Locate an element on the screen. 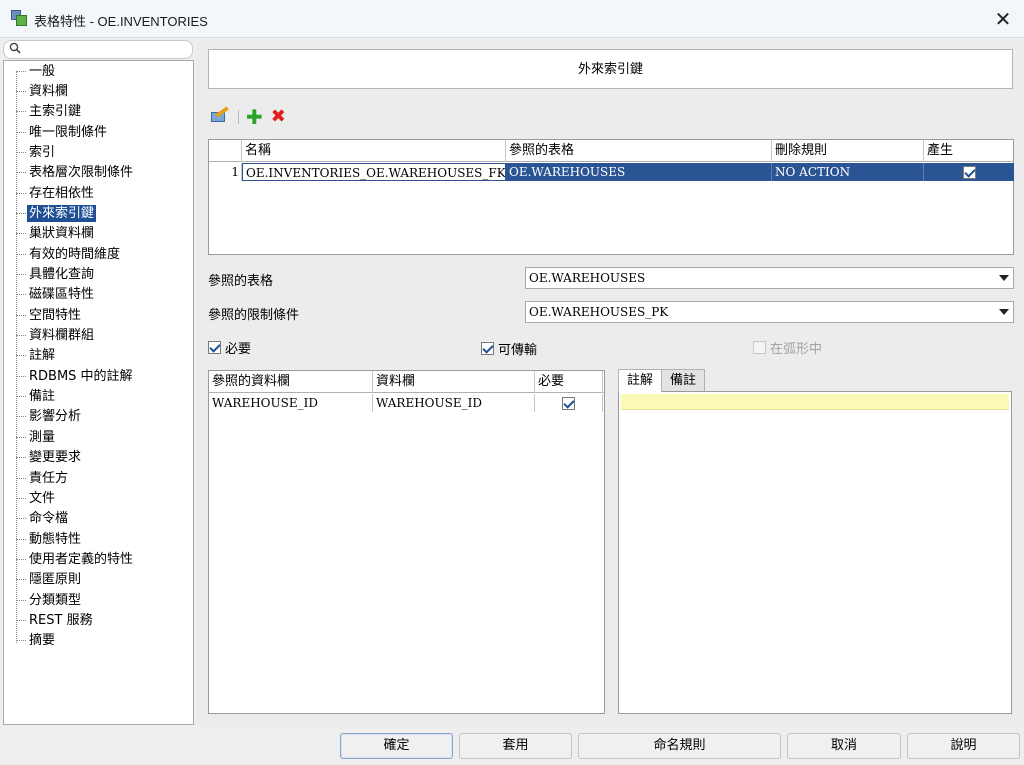  tree-item: 唯一限制條件 is located at coordinates (62, 132).